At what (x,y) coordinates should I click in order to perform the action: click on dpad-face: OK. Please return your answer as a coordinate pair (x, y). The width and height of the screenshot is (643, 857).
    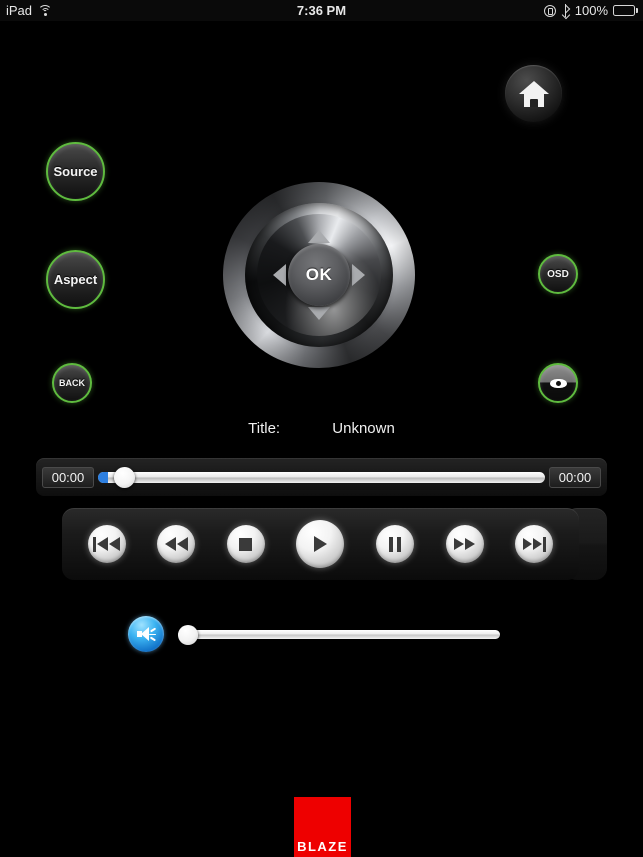
    Looking at the image, I should click on (319, 275).